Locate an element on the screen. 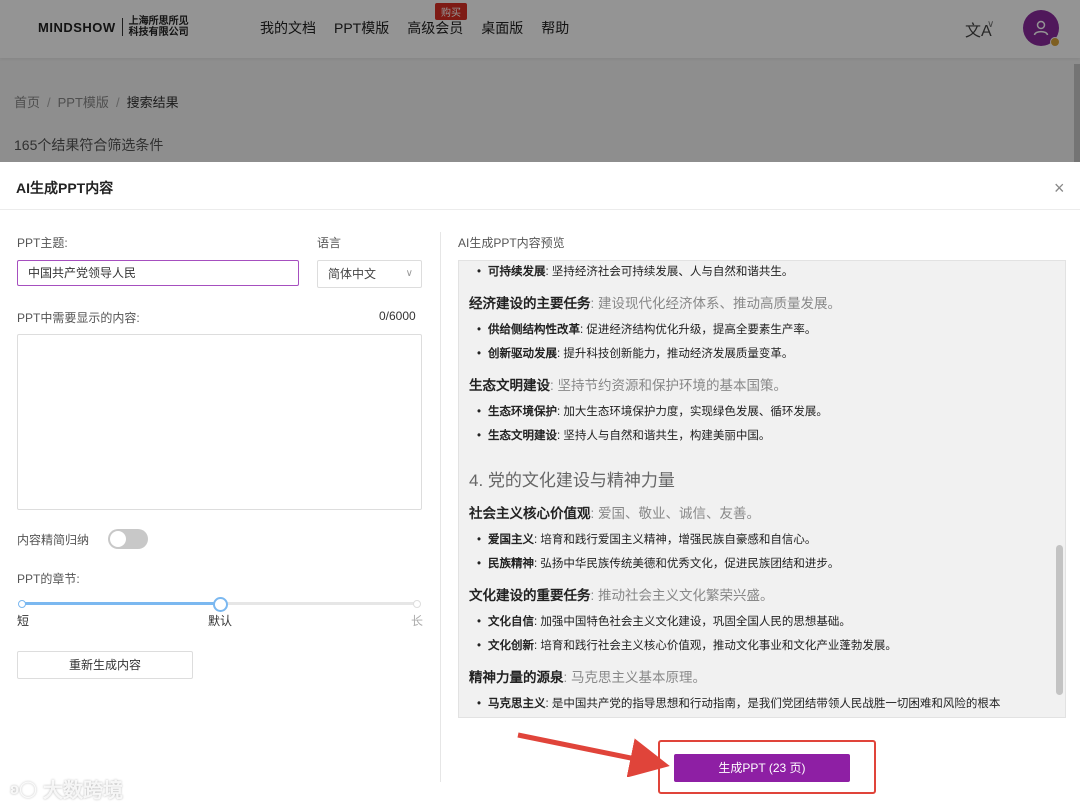 This screenshot has width=1080, height=807. preview-scrollbar is located at coordinates (1059, 489).